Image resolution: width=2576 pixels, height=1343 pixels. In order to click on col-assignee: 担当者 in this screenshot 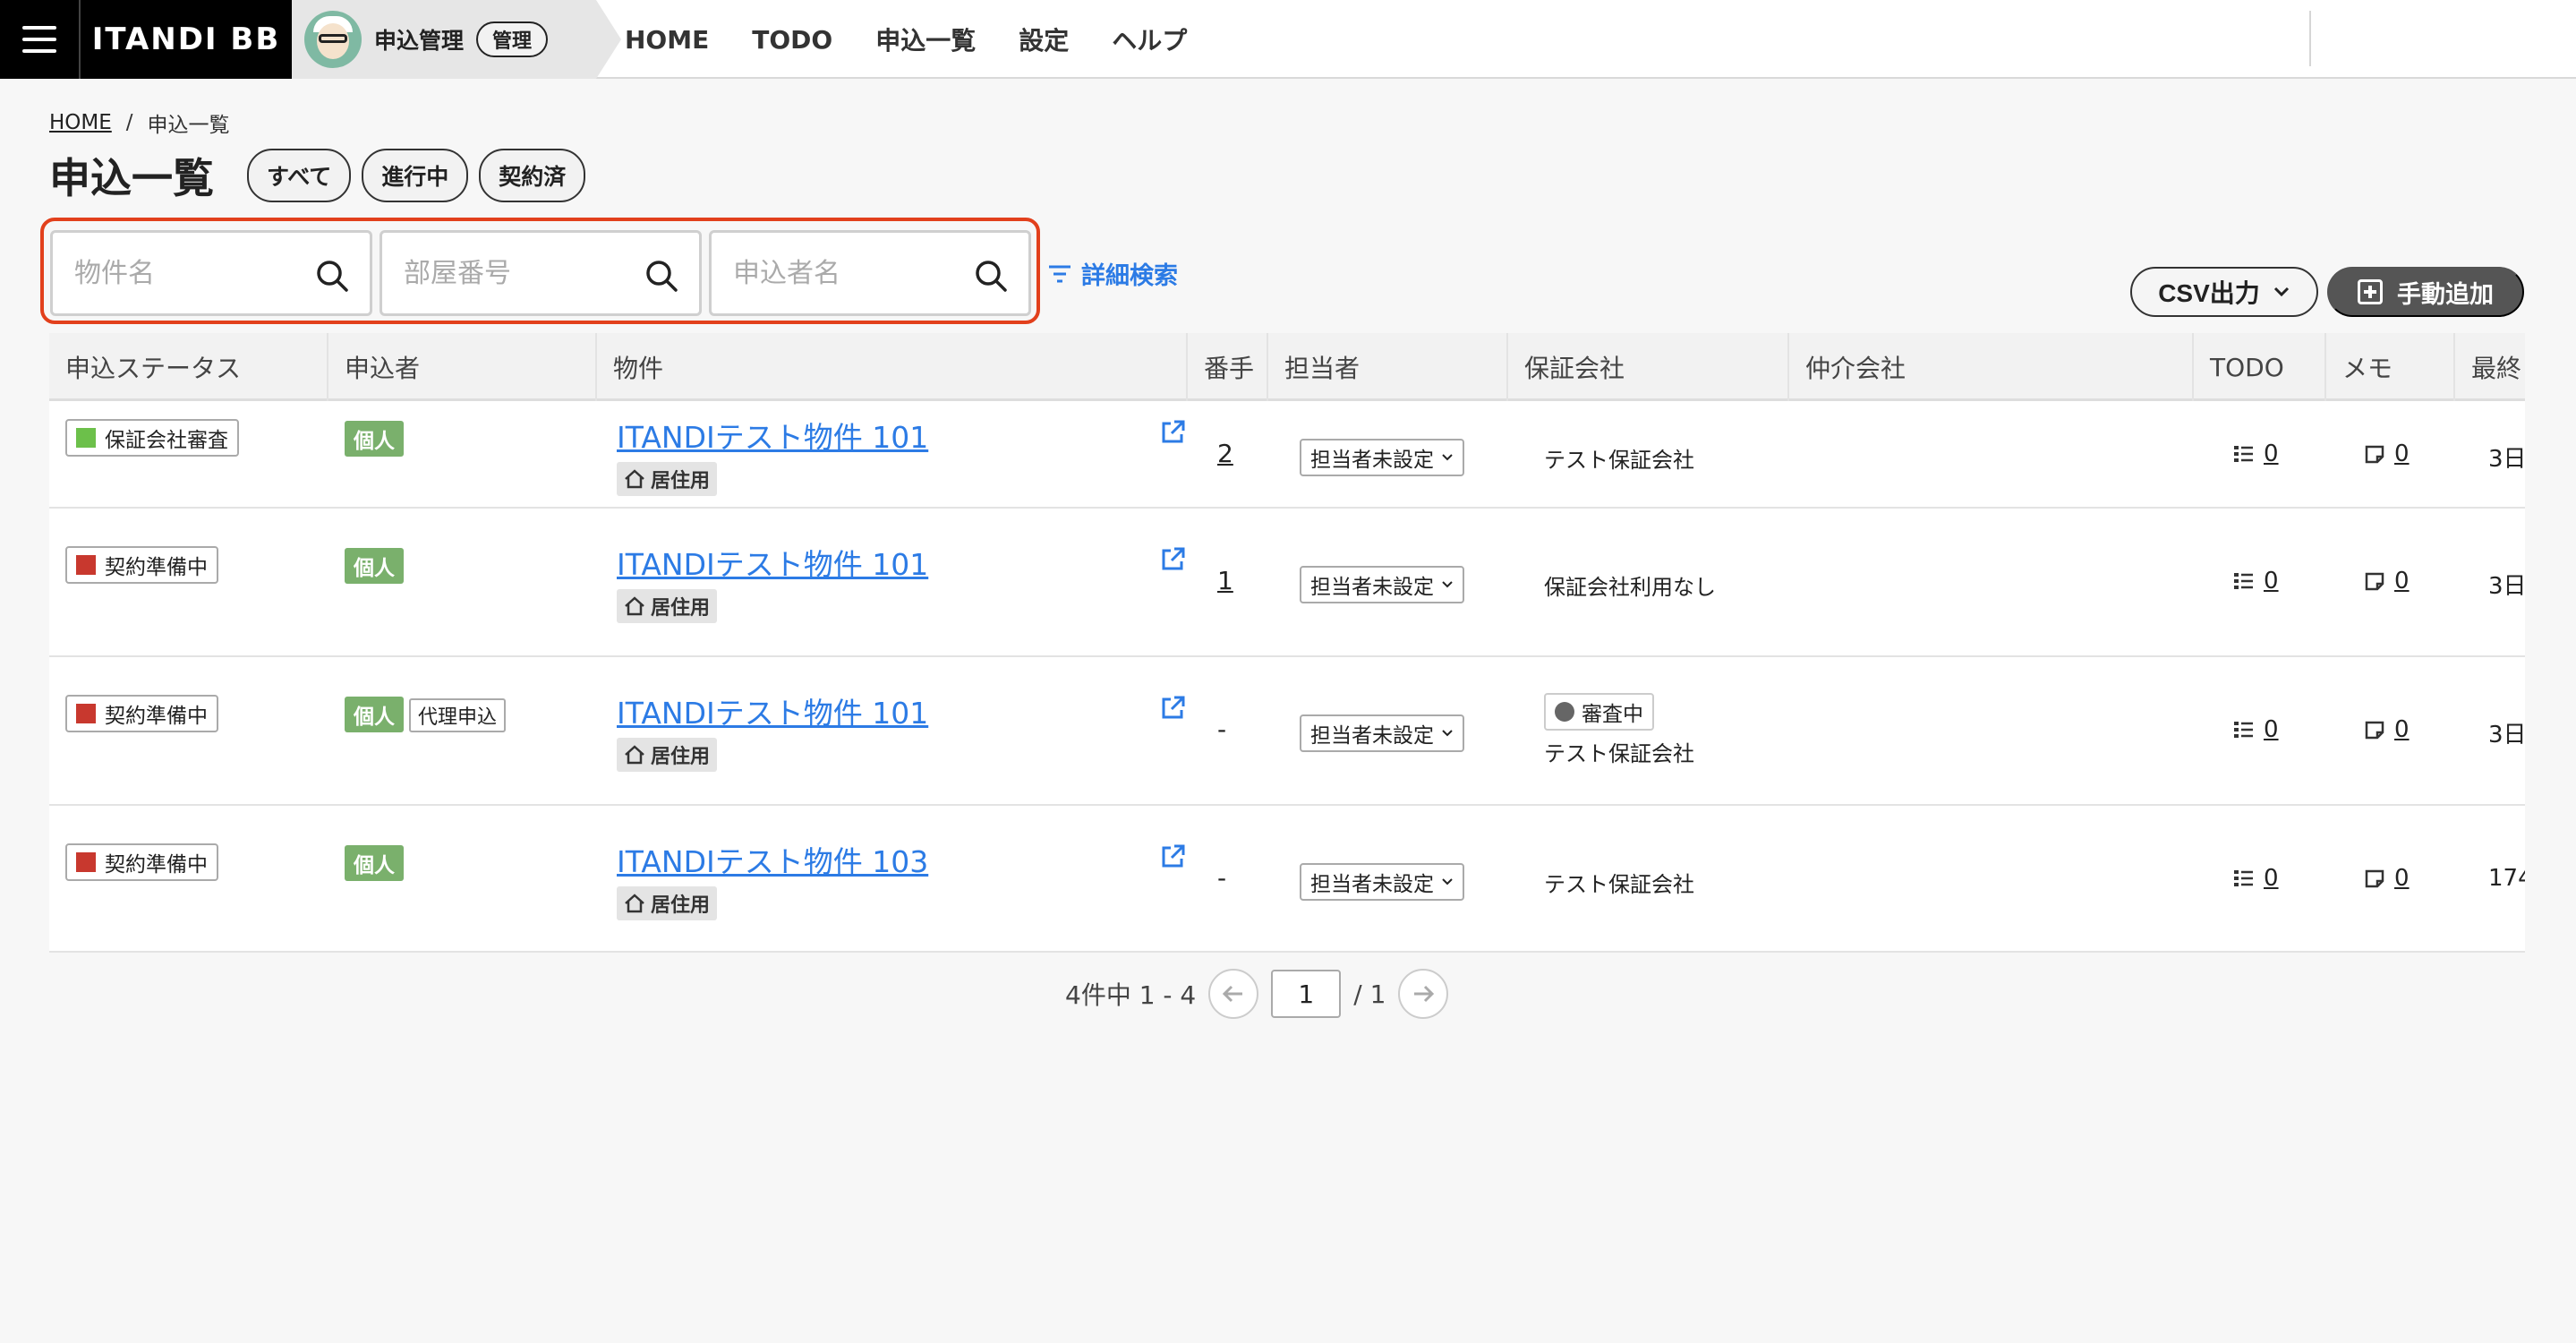, I will do `click(1388, 367)`.